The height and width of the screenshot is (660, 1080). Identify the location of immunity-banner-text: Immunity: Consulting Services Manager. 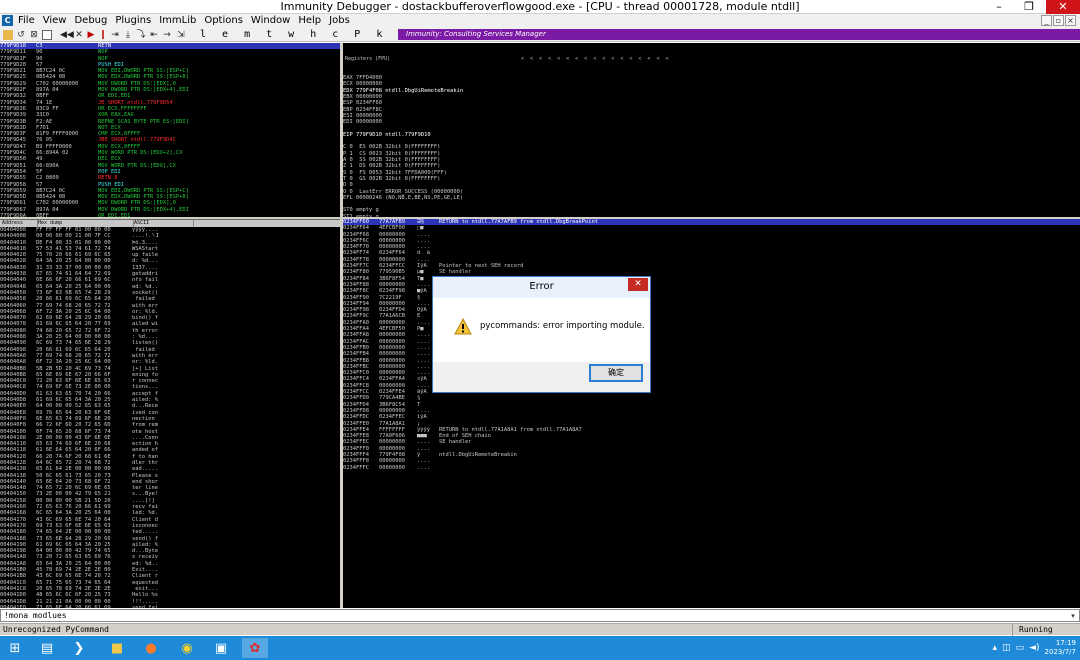
(476, 34).